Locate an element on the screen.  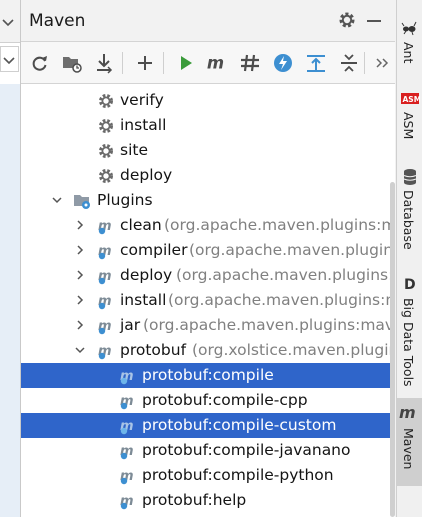
tree-row-label: protobuf:compile-custom is located at coordinates (239, 425).